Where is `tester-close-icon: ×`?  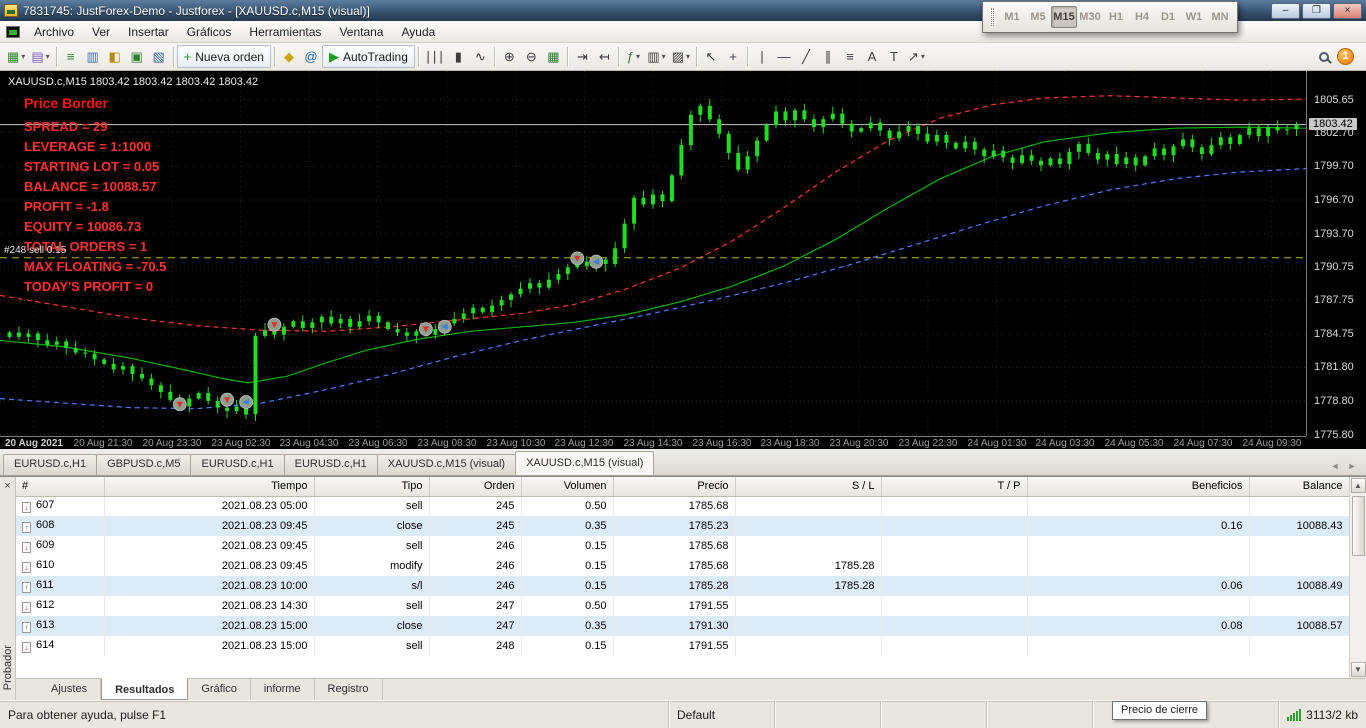 tester-close-icon: × is located at coordinates (7, 486).